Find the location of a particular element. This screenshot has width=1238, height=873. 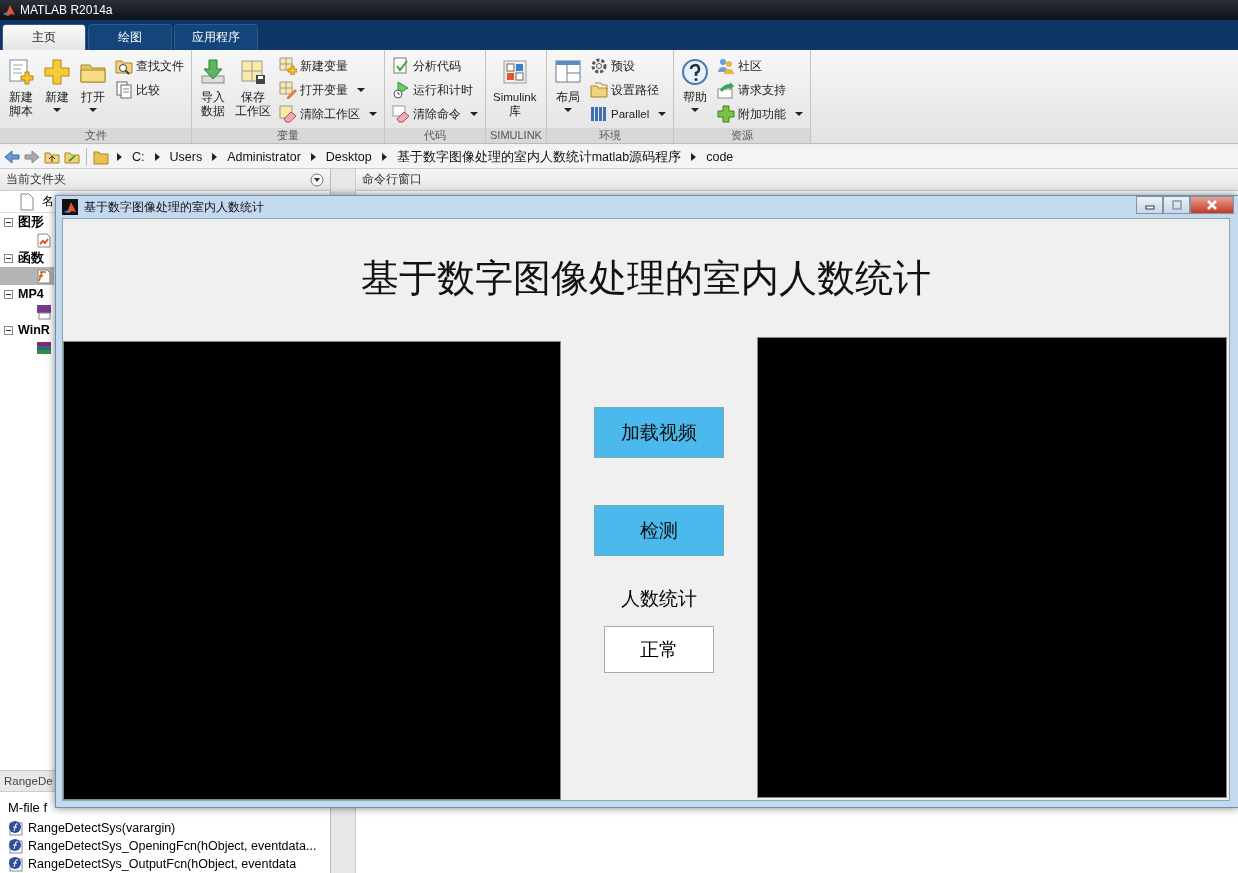

minimize-button is located at coordinates (1149, 205).